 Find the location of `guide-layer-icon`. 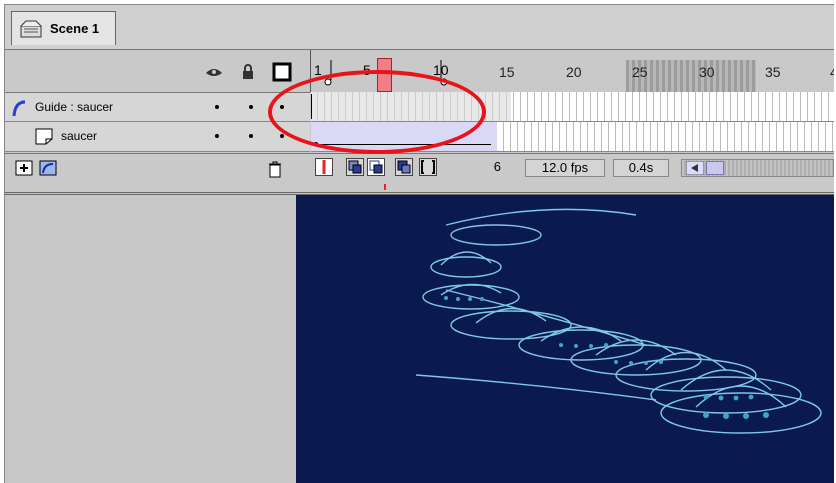

guide-layer-icon is located at coordinates (19, 108).